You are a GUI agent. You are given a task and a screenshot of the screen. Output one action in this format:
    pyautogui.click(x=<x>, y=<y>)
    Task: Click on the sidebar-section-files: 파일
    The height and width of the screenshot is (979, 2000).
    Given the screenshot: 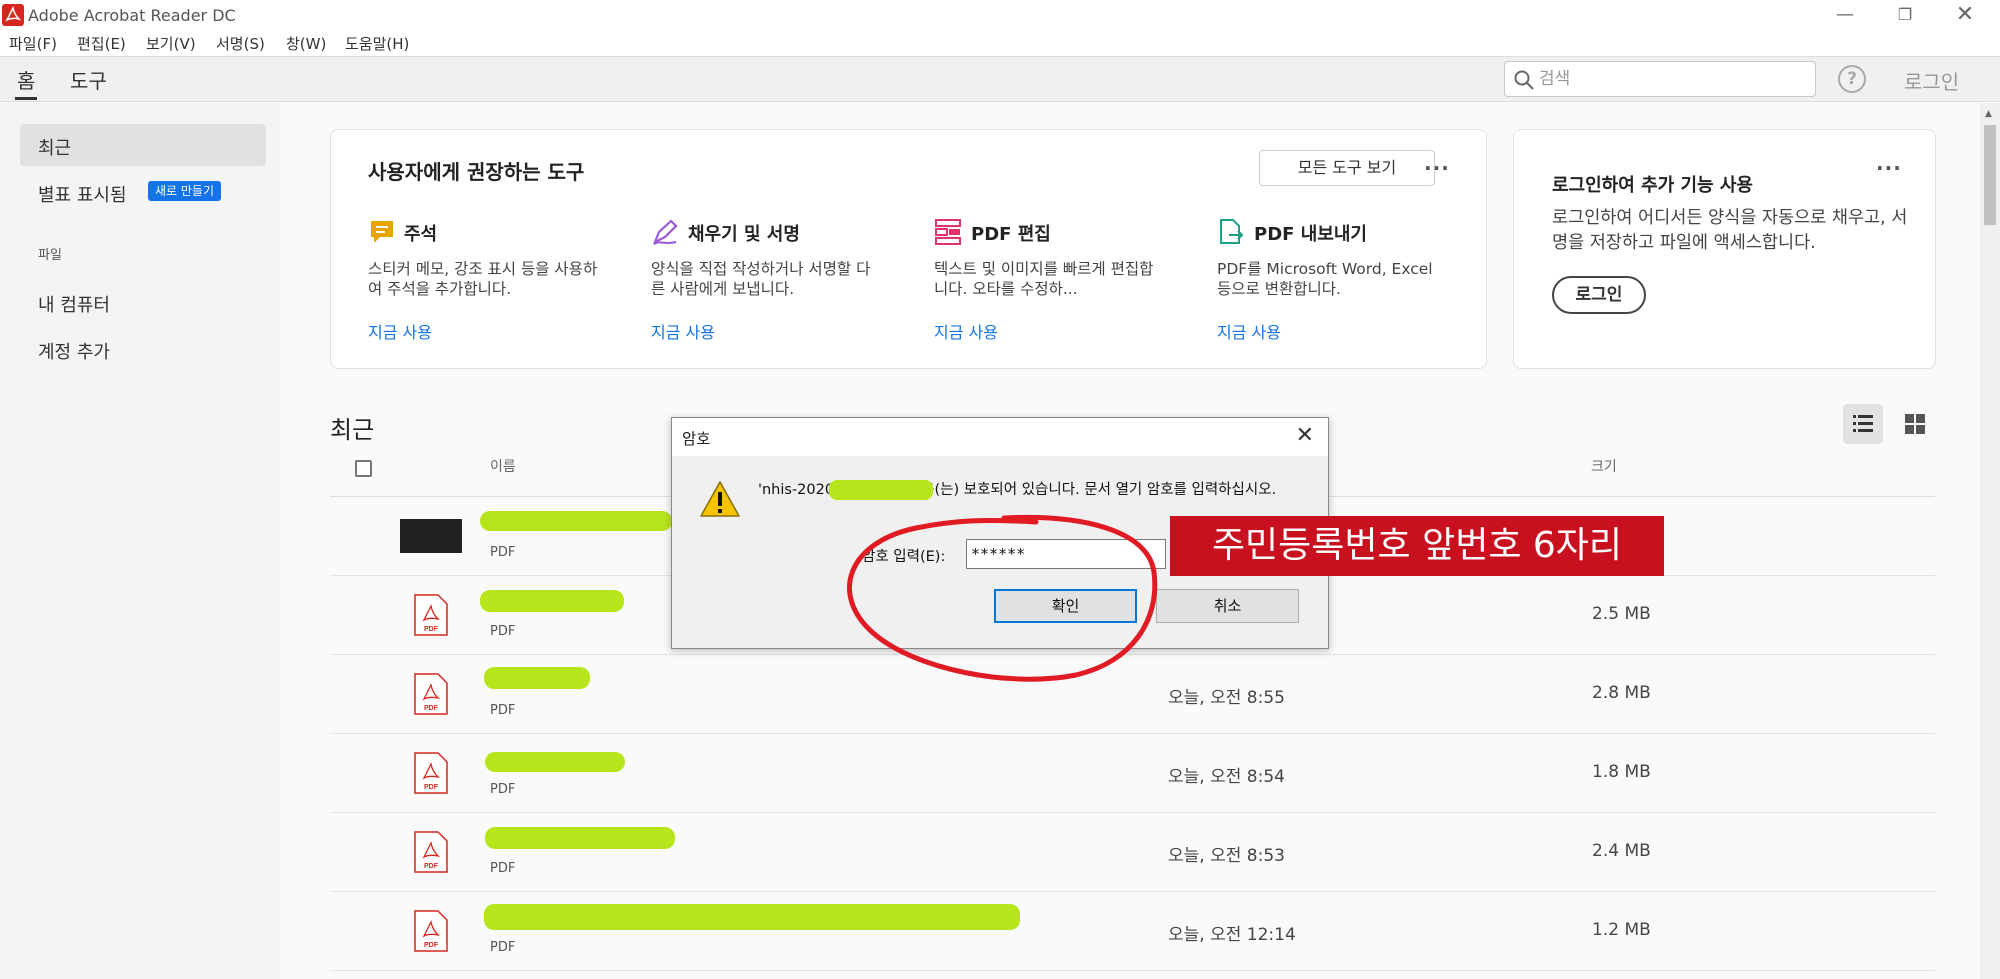 What is the action you would take?
    pyautogui.click(x=50, y=255)
    